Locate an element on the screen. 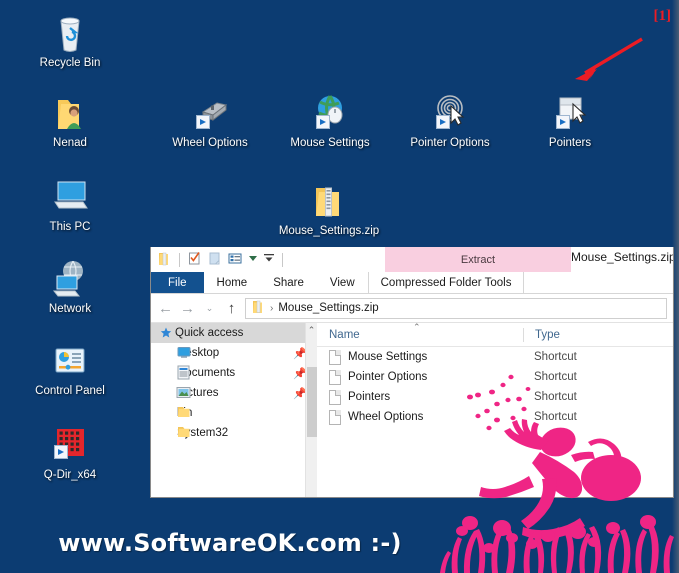 Image resolution: width=679 pixels, height=573 pixels. file-name-cell: Pointers is located at coordinates (420, 397).